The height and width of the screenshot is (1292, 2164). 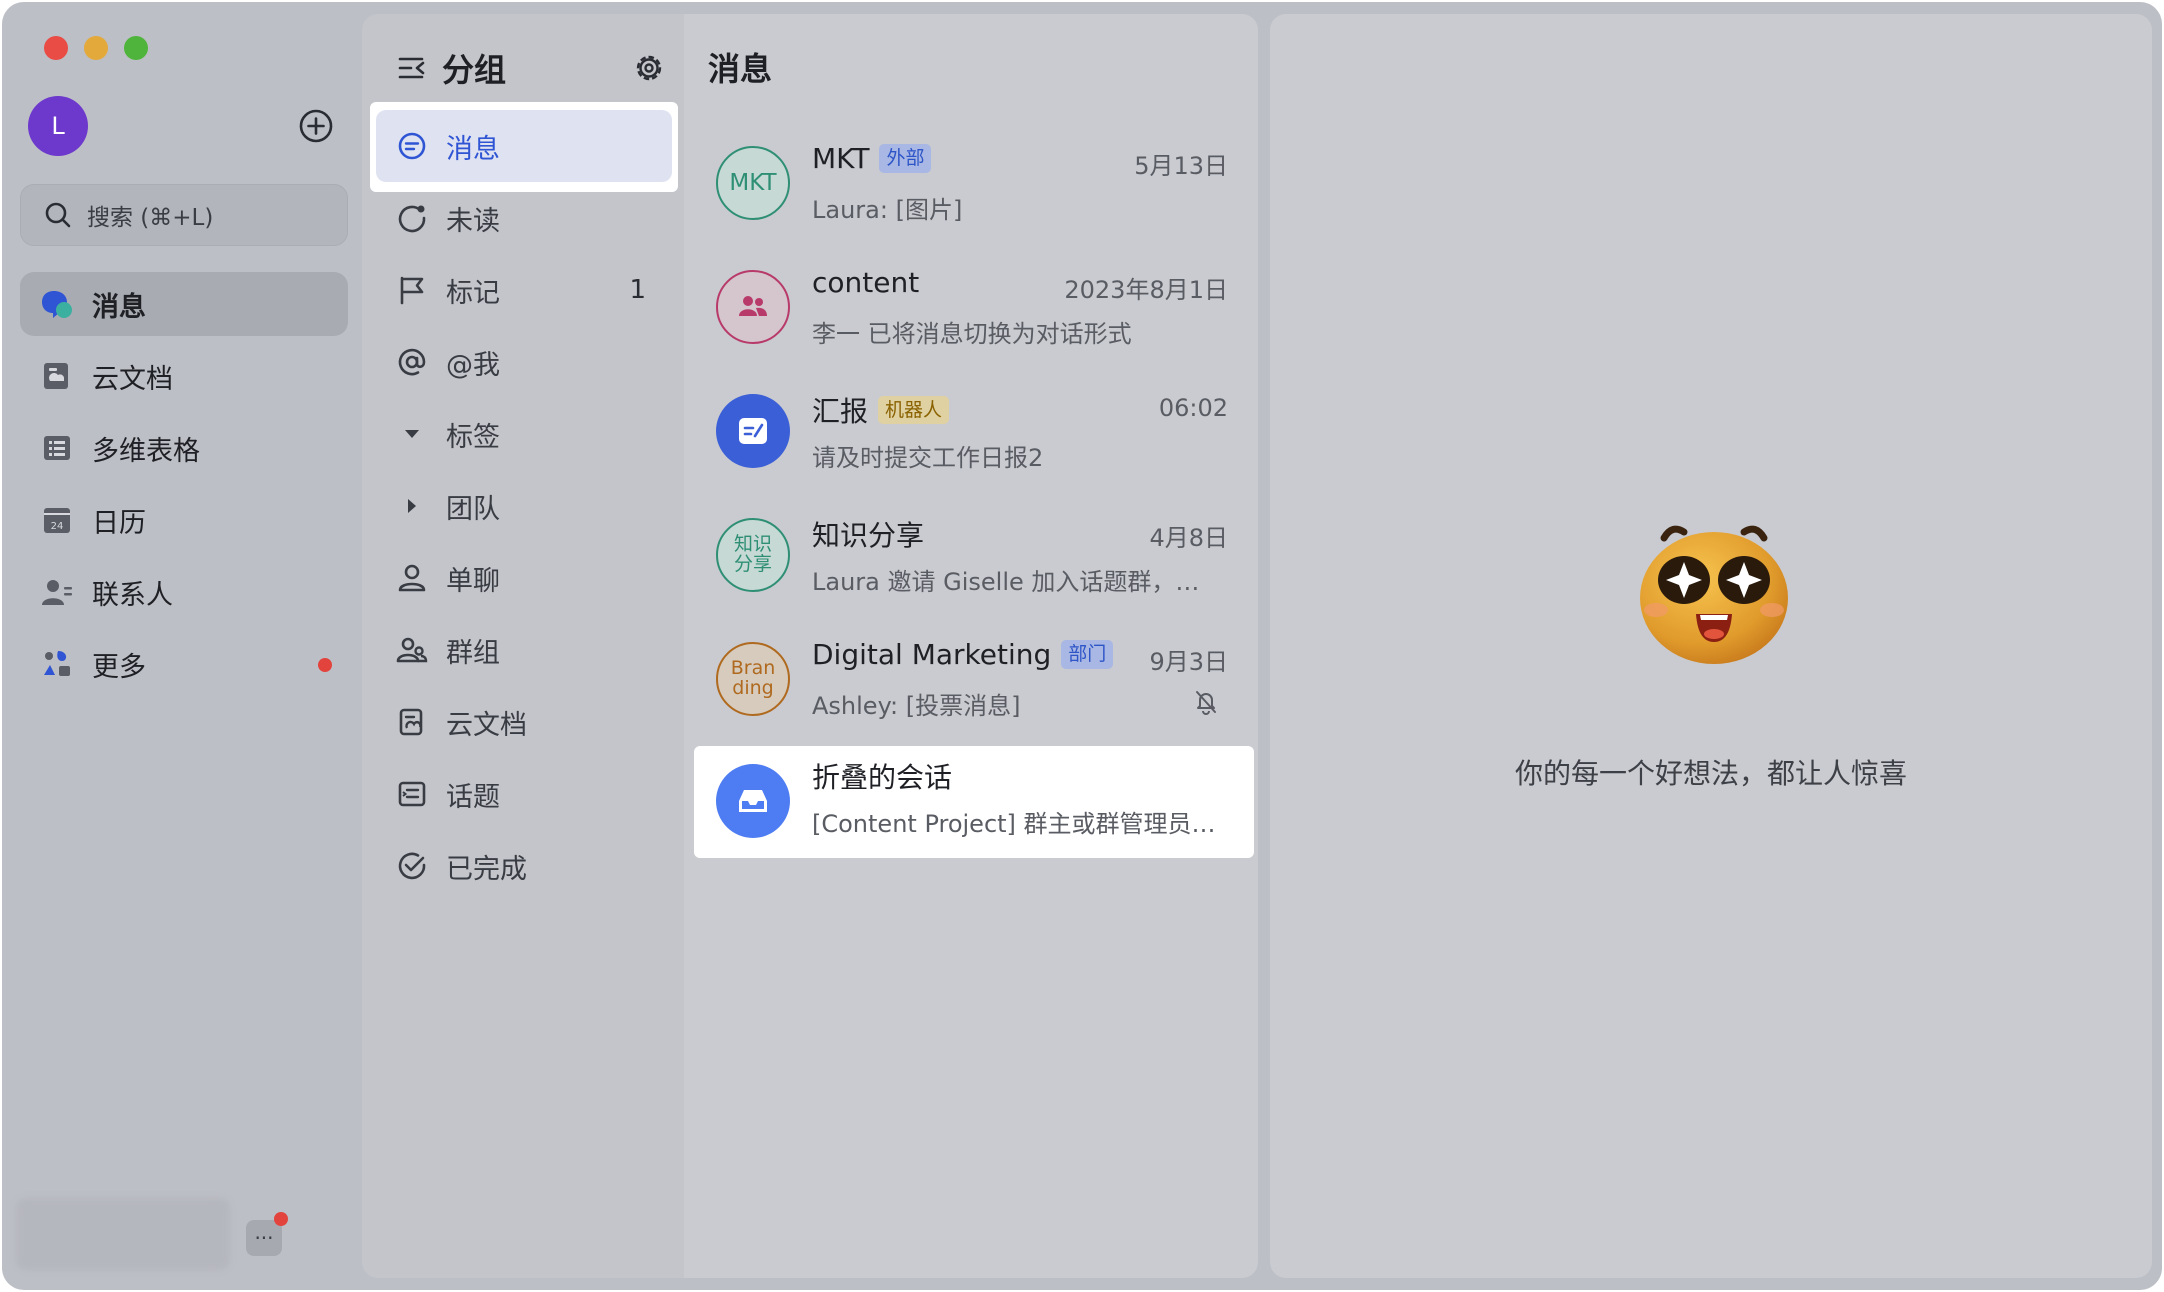 I want to click on group-item-unread: 未读, so click(x=524, y=218).